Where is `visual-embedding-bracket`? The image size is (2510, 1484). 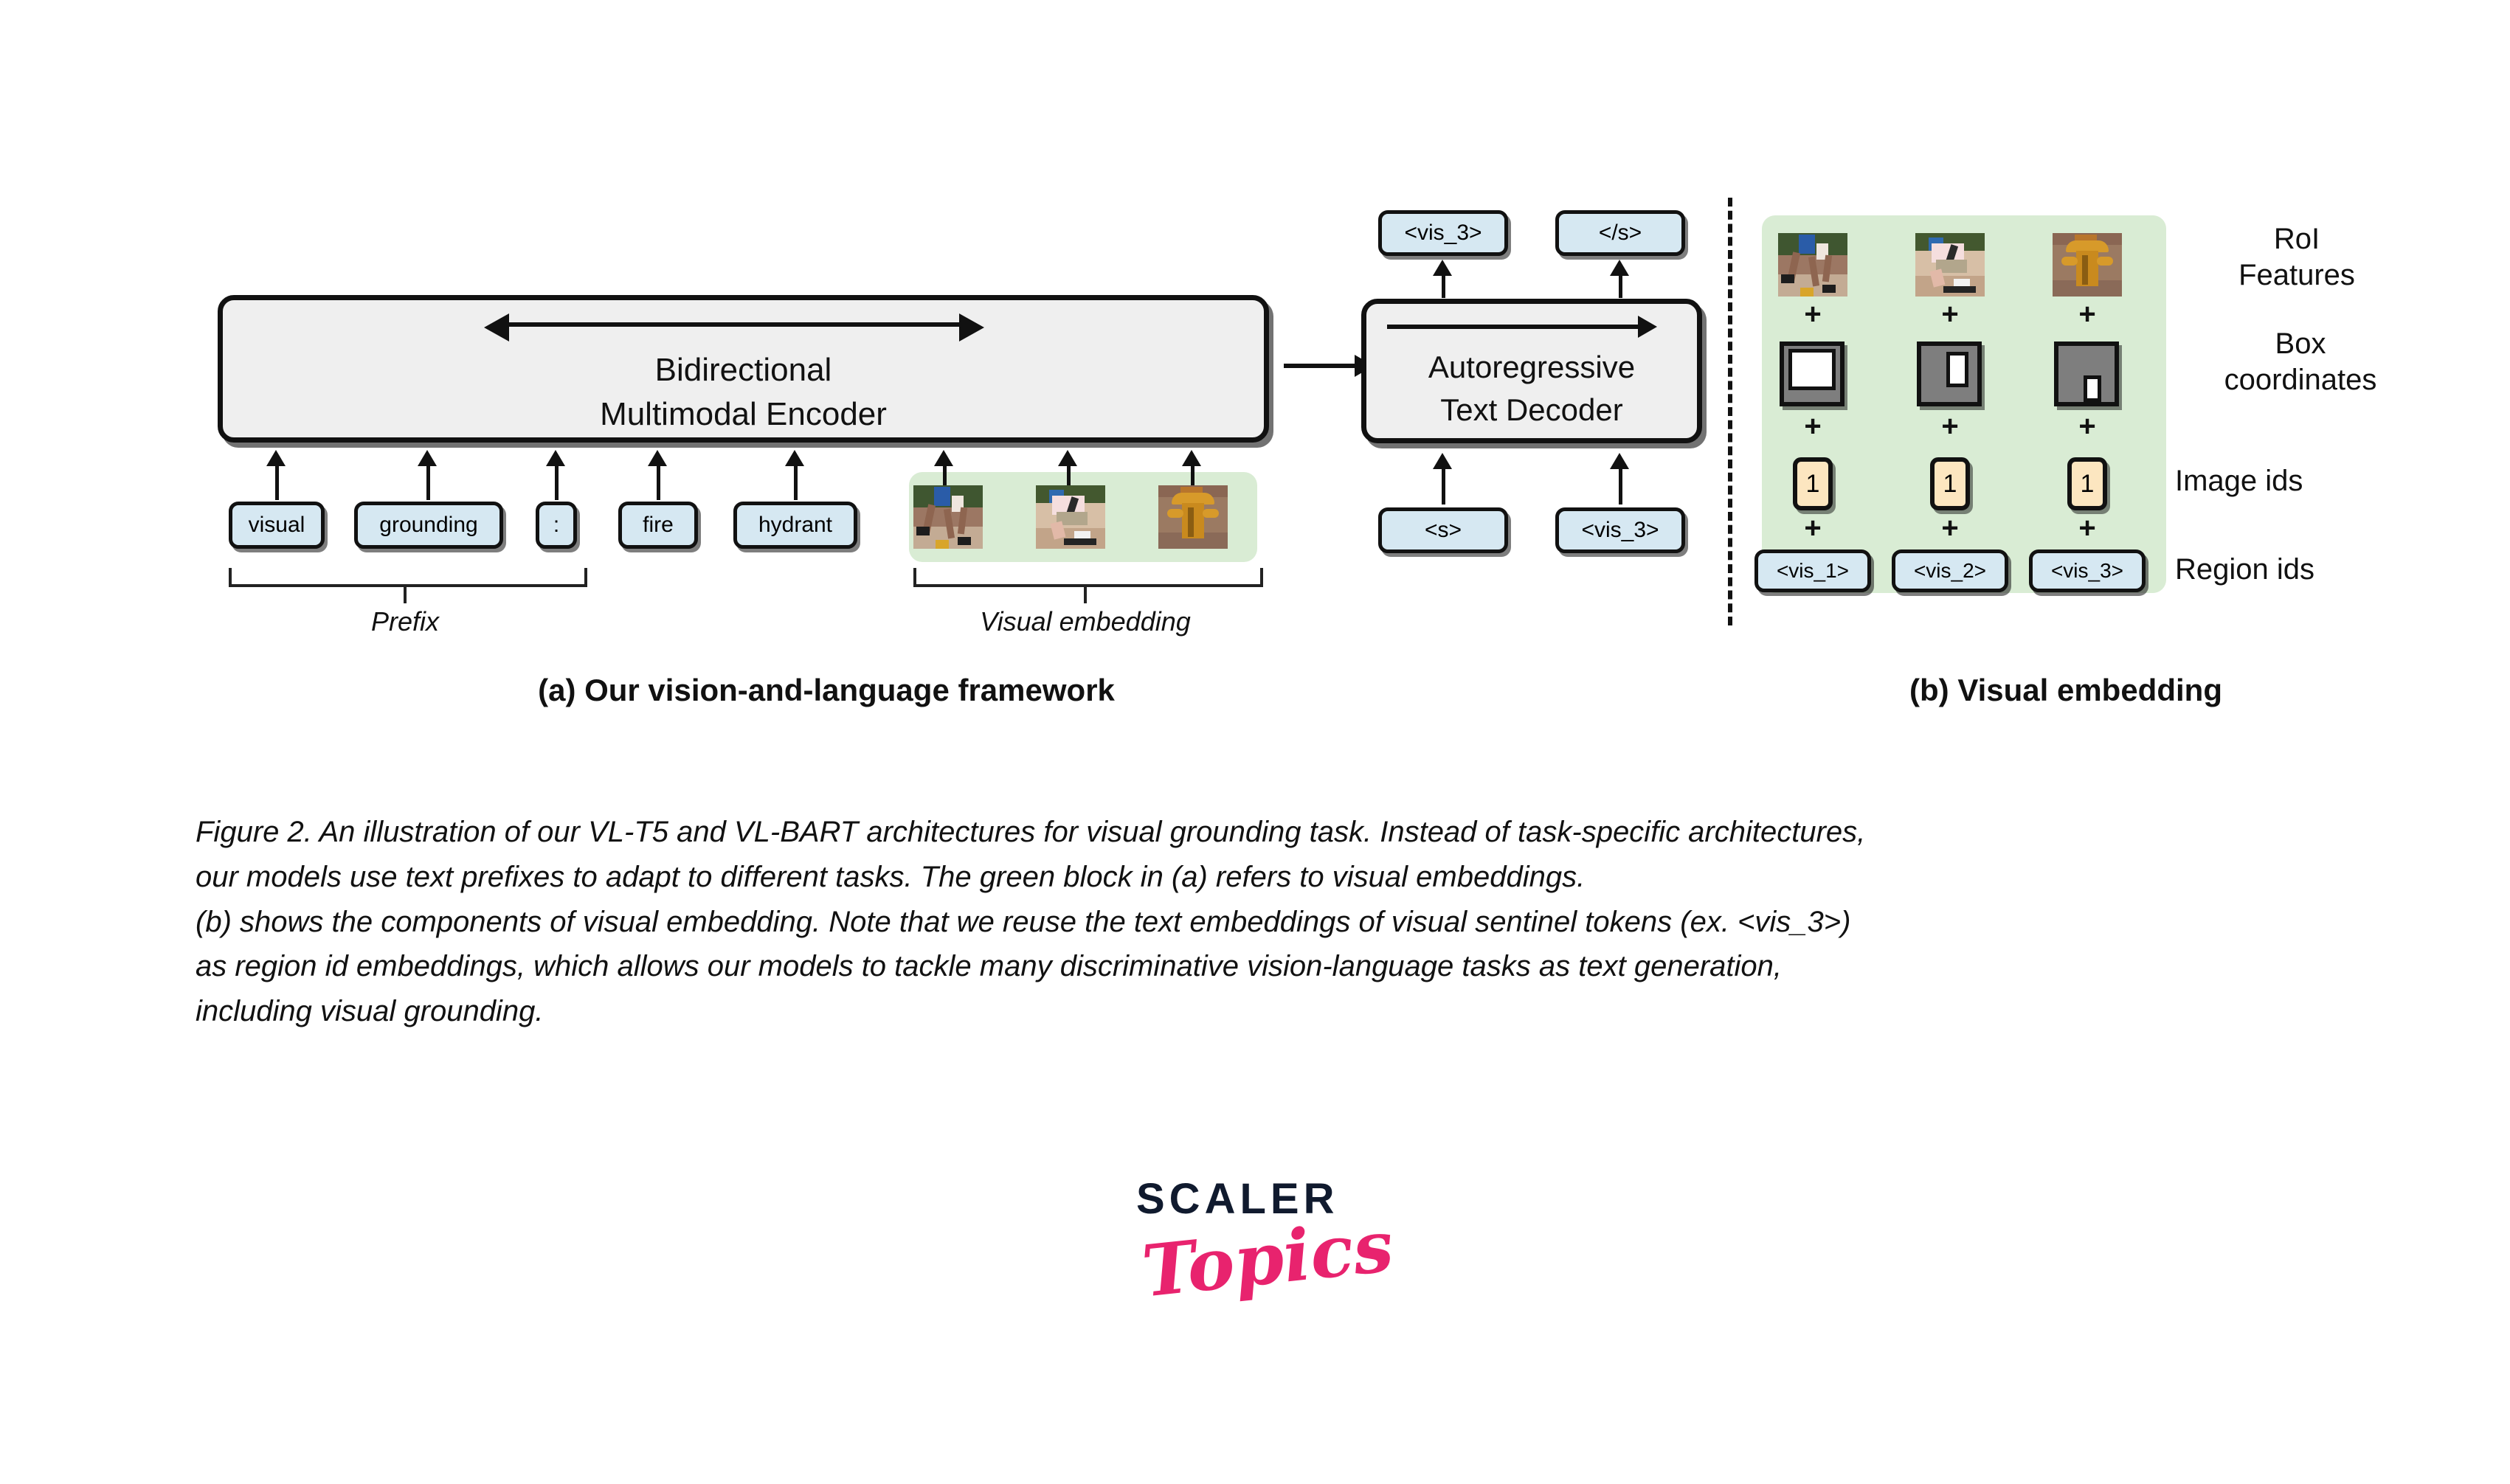 visual-embedding-bracket is located at coordinates (1088, 577).